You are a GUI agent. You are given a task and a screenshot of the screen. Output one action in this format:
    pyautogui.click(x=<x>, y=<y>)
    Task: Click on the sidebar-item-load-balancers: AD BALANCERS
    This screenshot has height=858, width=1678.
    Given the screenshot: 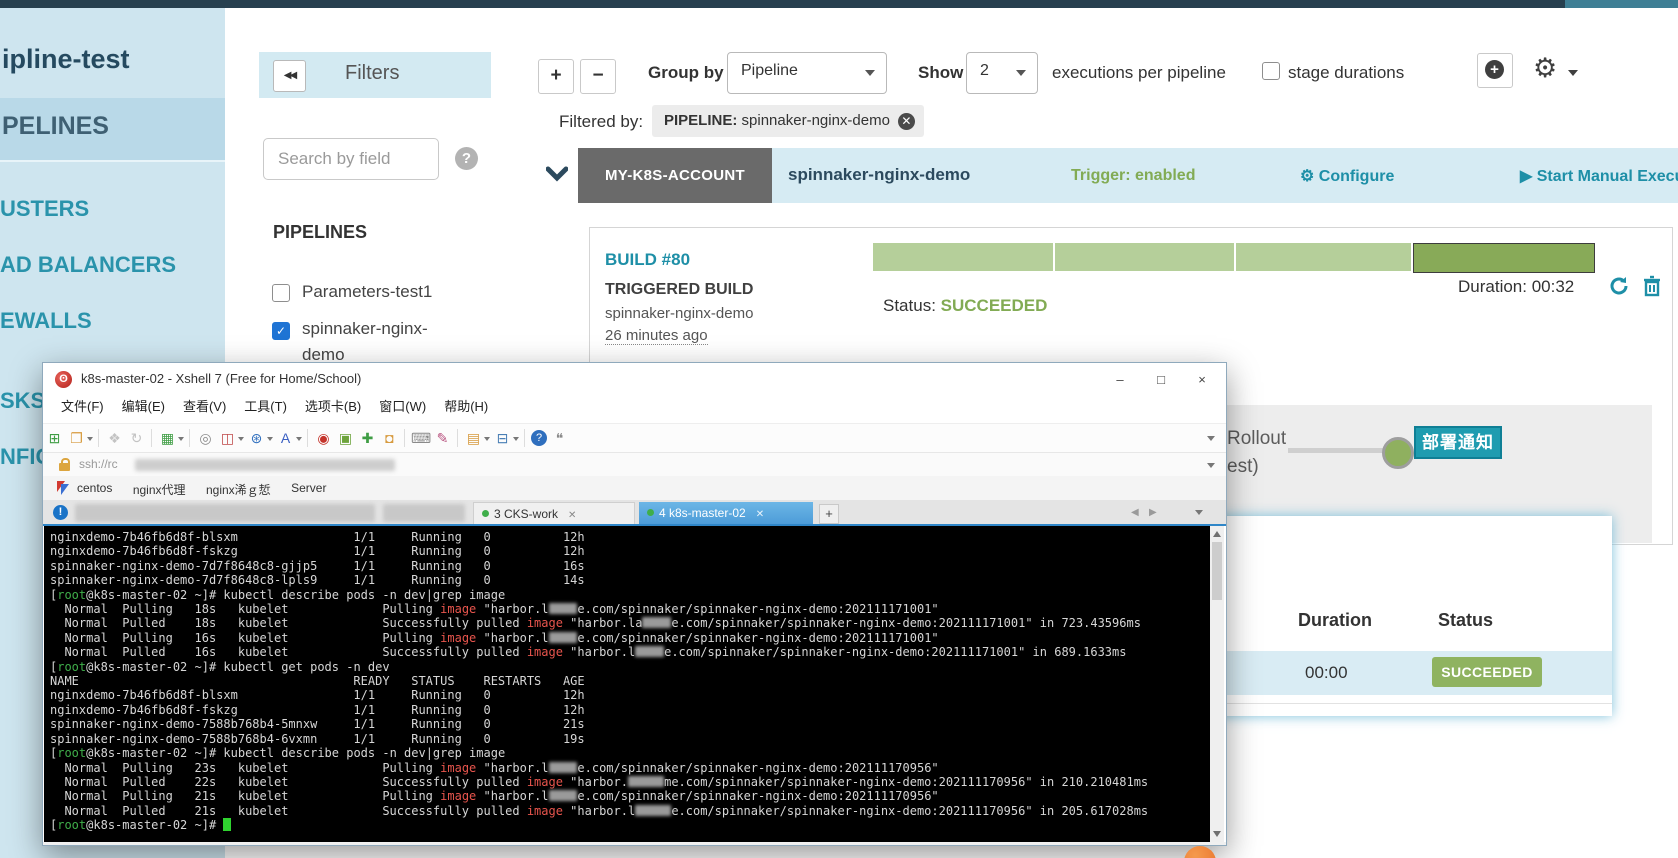 What is the action you would take?
    pyautogui.click(x=88, y=265)
    